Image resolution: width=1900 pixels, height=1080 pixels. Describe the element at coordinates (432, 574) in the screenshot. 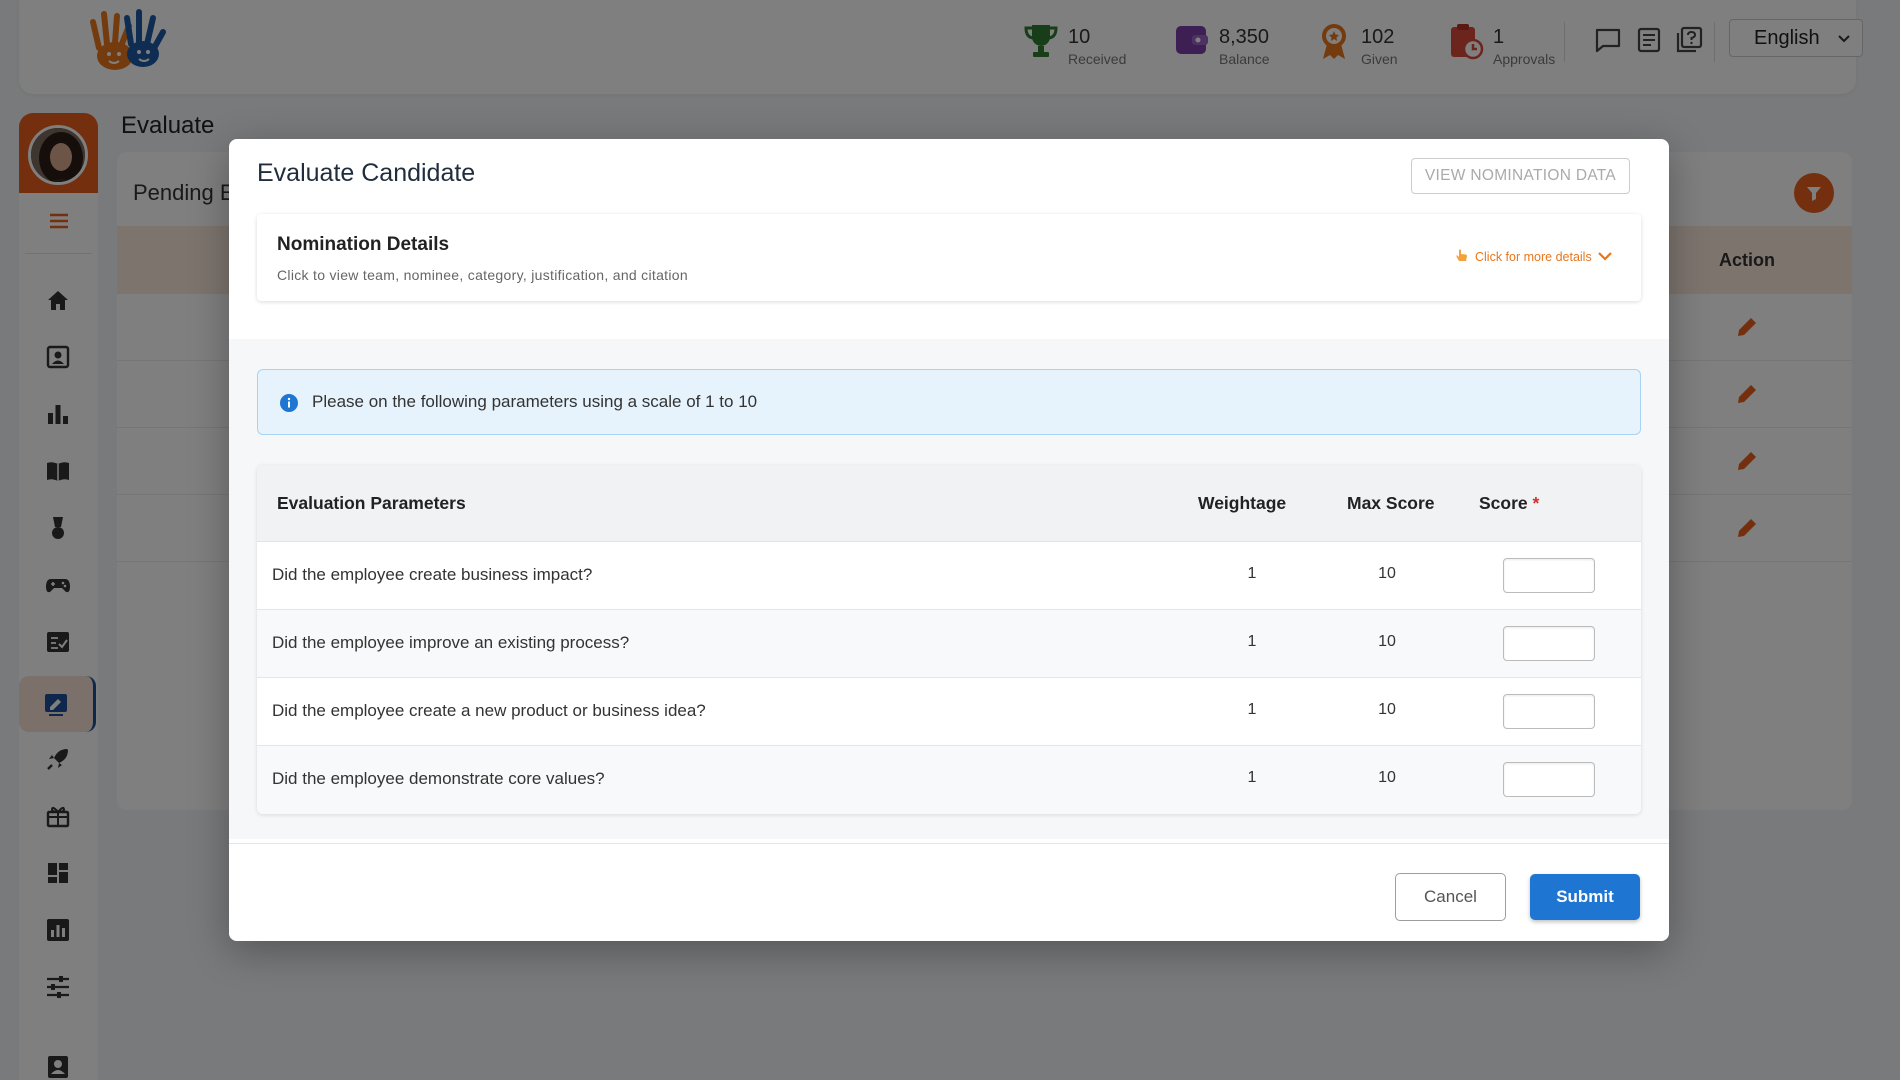

I see `parameter-question: Did the employee create business impact?` at that location.